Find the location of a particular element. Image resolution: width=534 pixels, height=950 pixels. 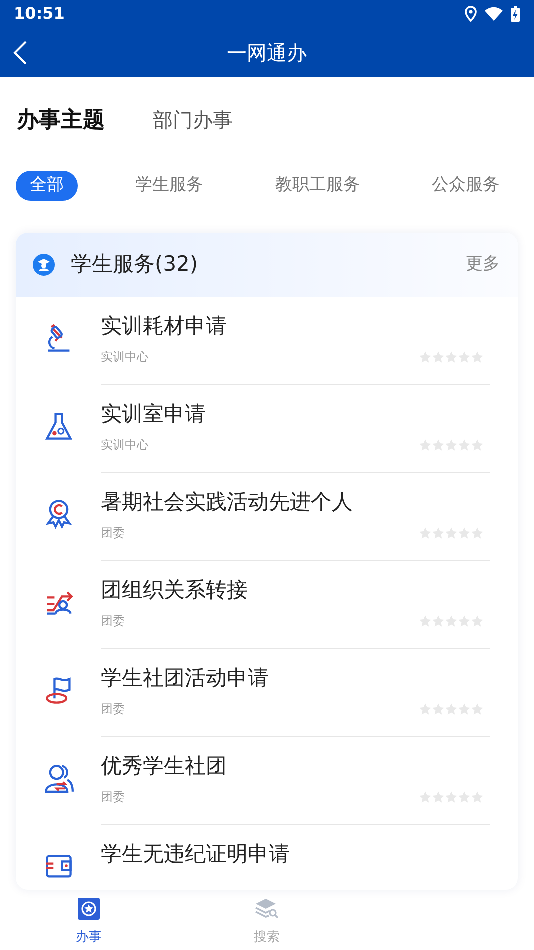

graduate-icon is located at coordinates (44, 265).